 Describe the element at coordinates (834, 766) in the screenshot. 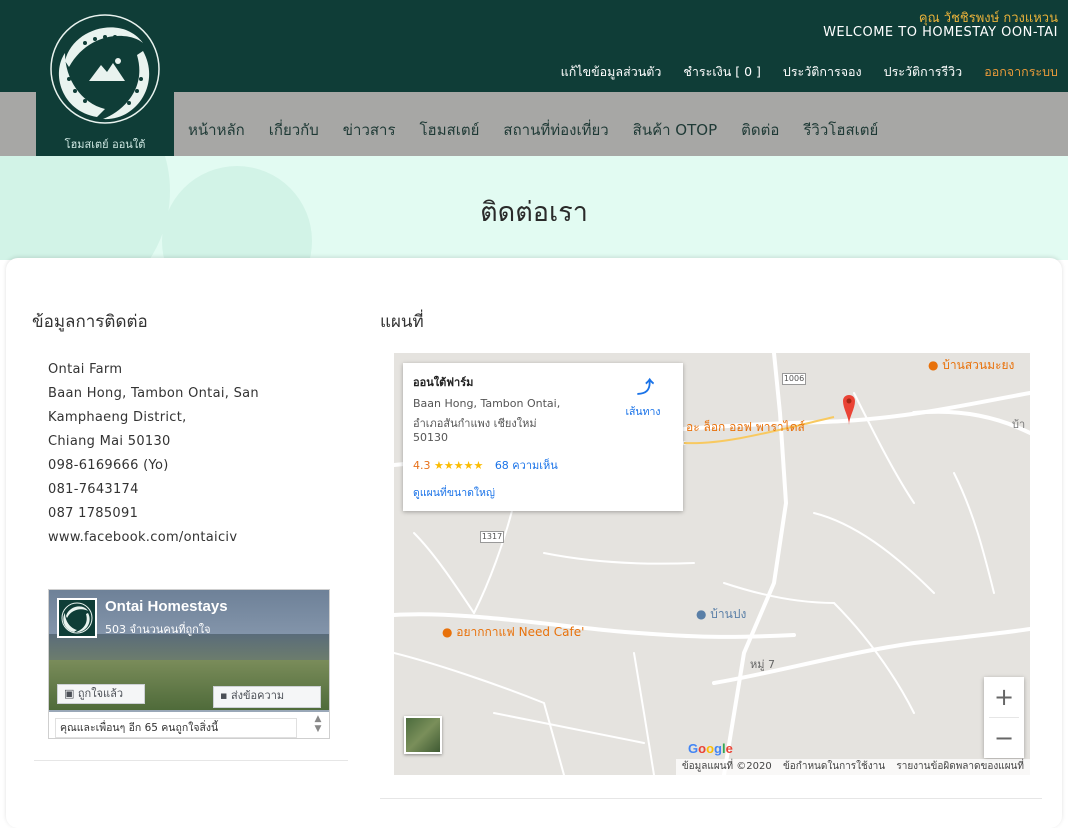

I see `terms-link: ข้อกำหนดในการใช้งาน` at that location.